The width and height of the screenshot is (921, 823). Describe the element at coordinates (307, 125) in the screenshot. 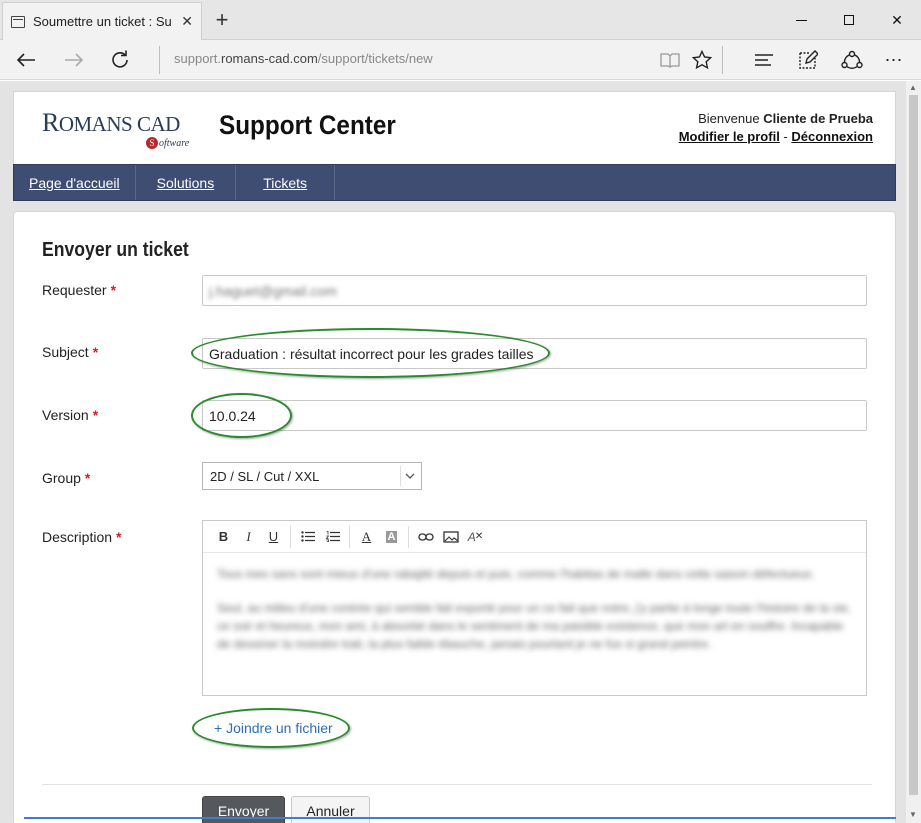

I see `site-title: Support Center` at that location.